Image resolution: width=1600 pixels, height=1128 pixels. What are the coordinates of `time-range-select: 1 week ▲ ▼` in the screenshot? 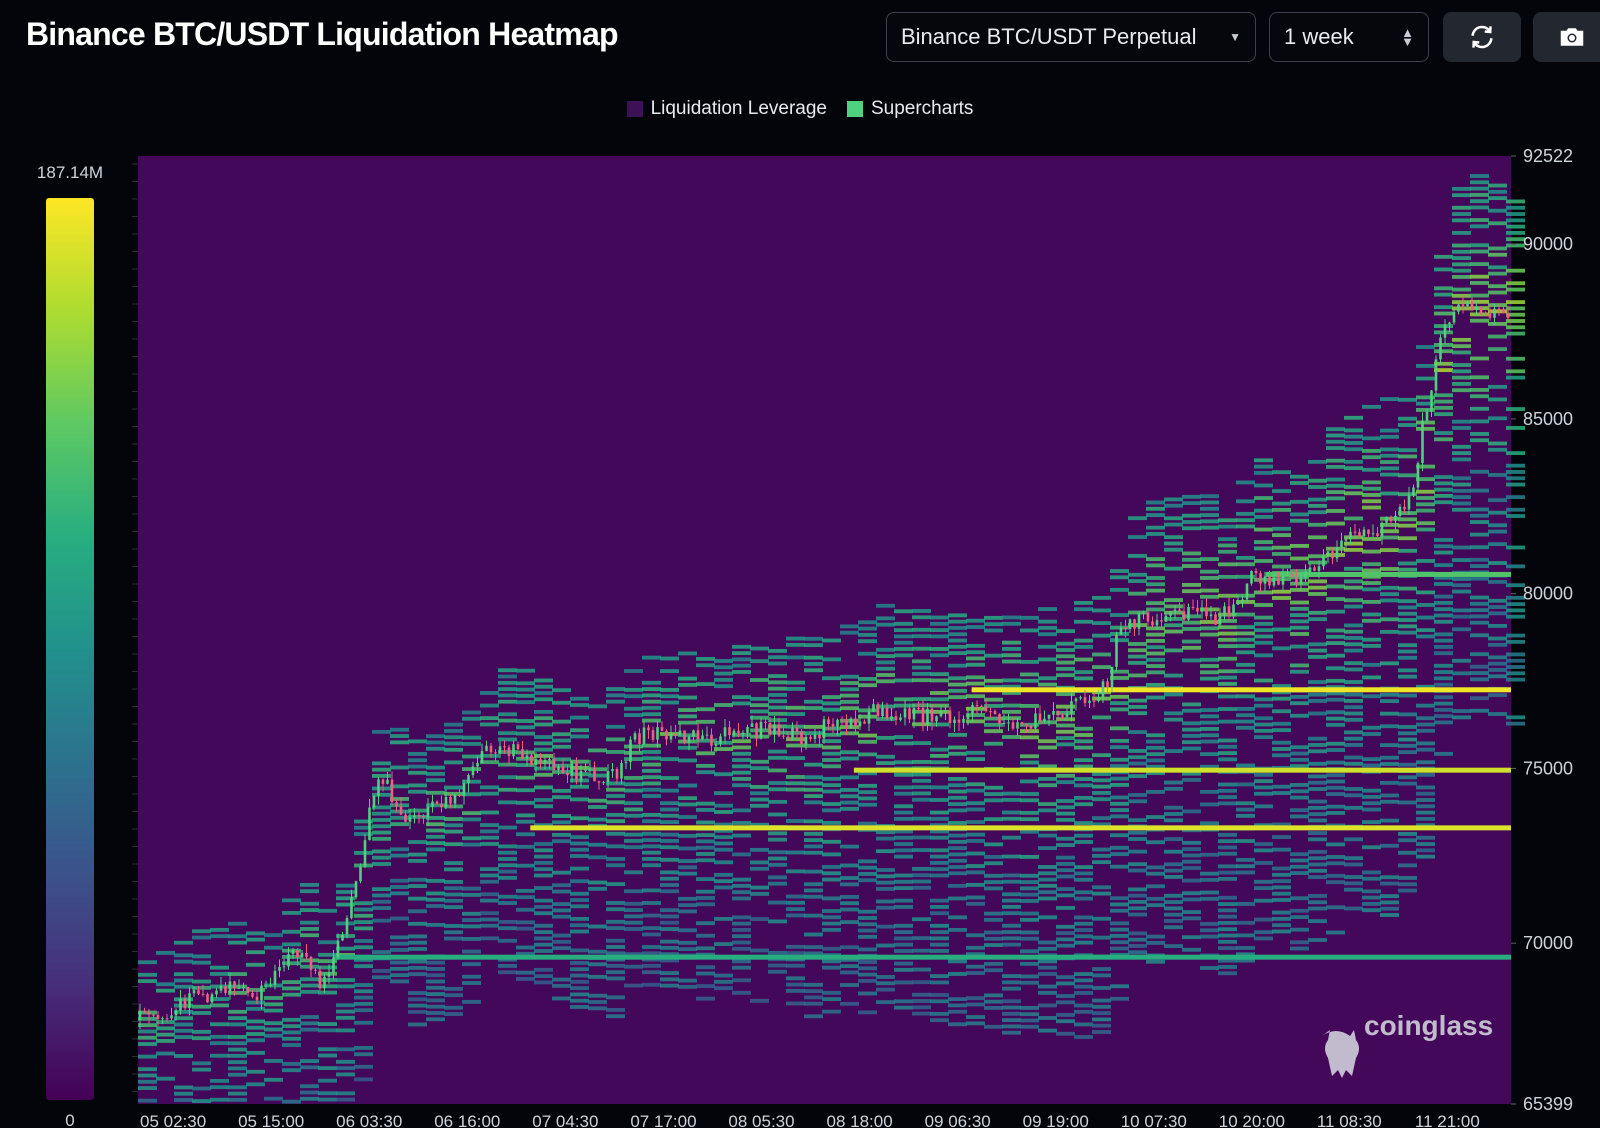 It's located at (1349, 37).